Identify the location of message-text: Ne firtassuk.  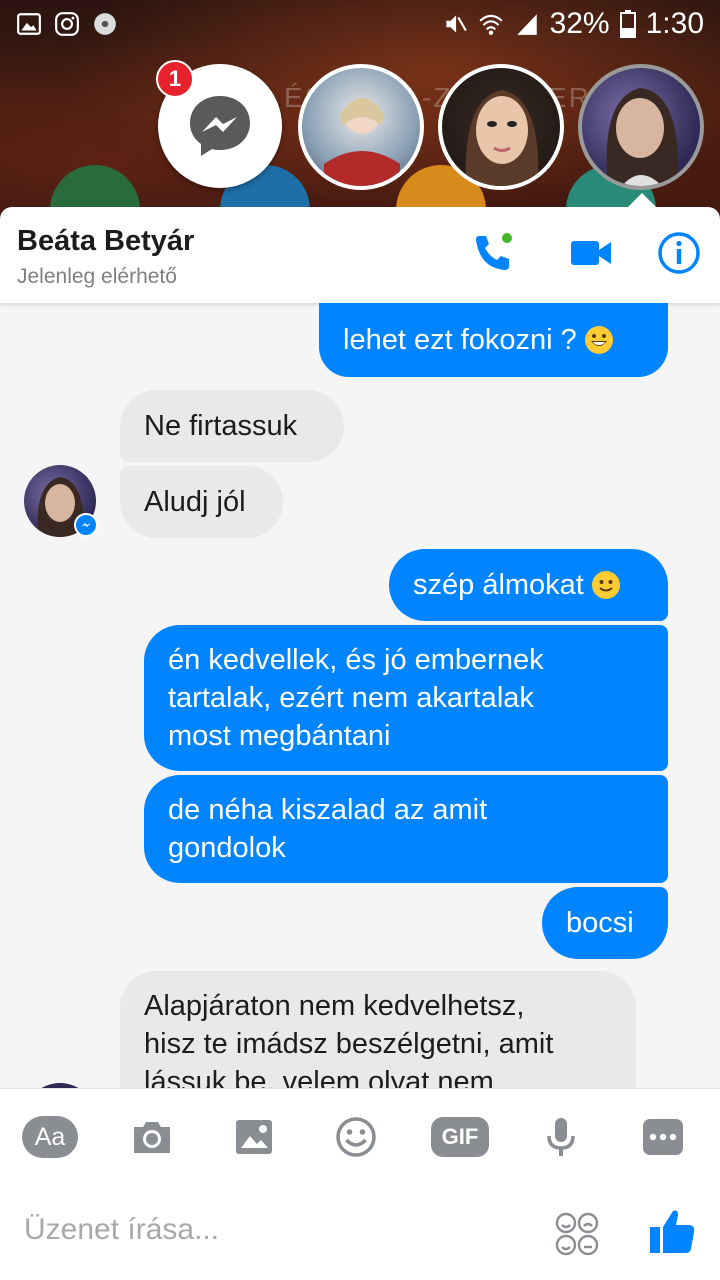
(221, 426).